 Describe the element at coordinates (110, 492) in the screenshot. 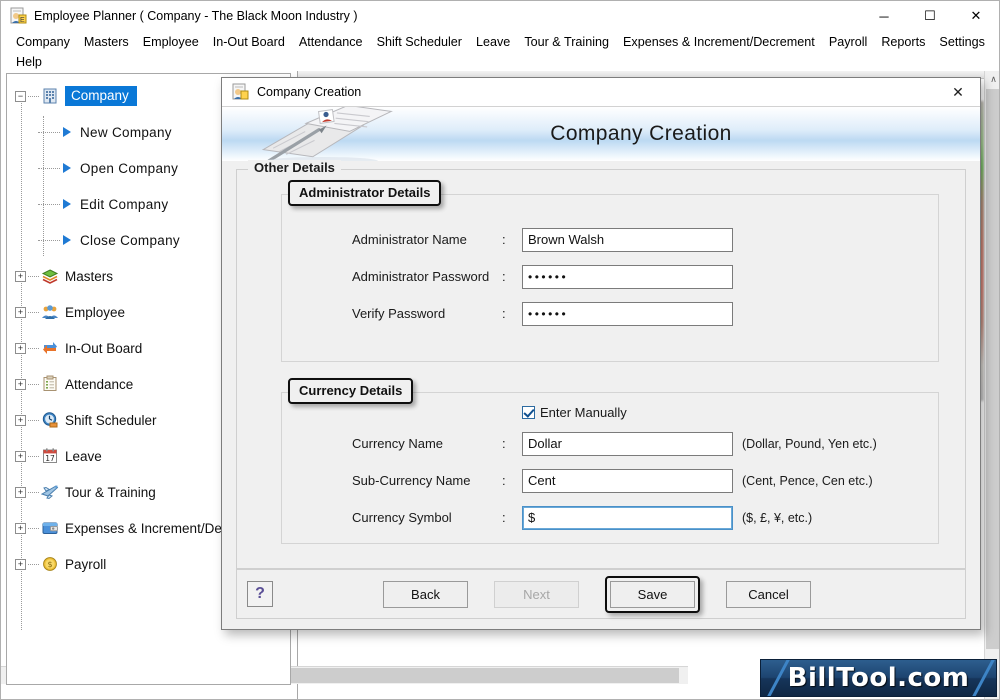

I see `tree-node-label: Tour & Training` at that location.